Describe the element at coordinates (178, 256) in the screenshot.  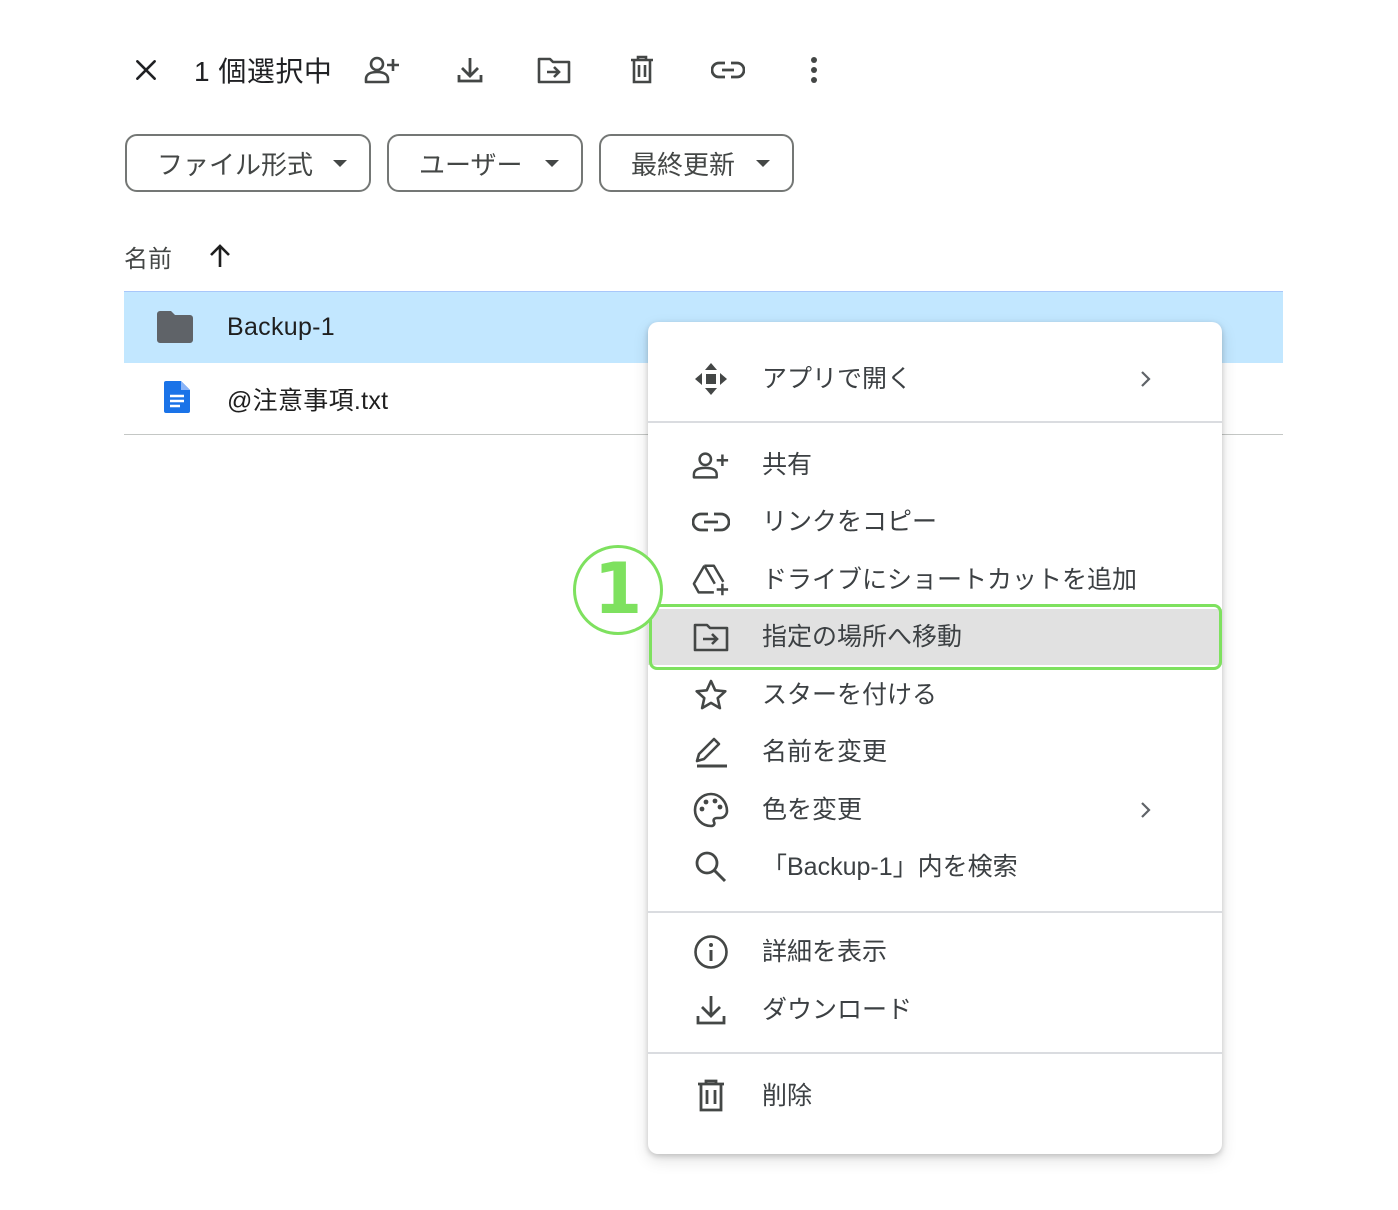
I see `list-header: 名前` at that location.